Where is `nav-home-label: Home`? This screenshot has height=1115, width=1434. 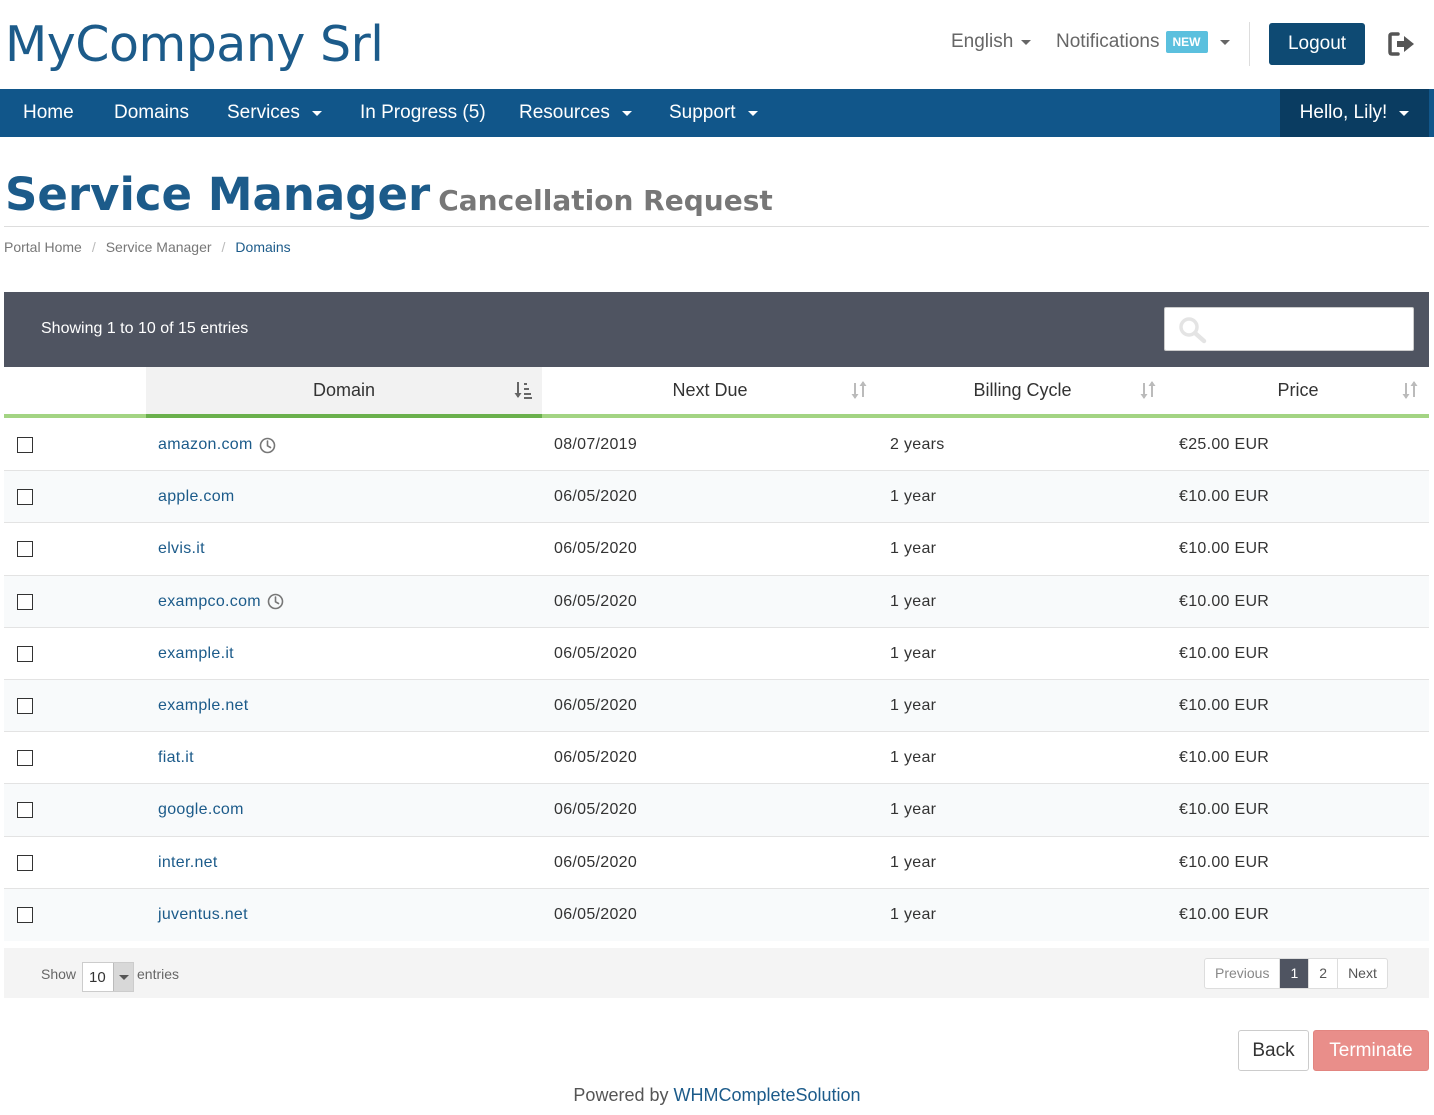 nav-home-label: Home is located at coordinates (48, 112).